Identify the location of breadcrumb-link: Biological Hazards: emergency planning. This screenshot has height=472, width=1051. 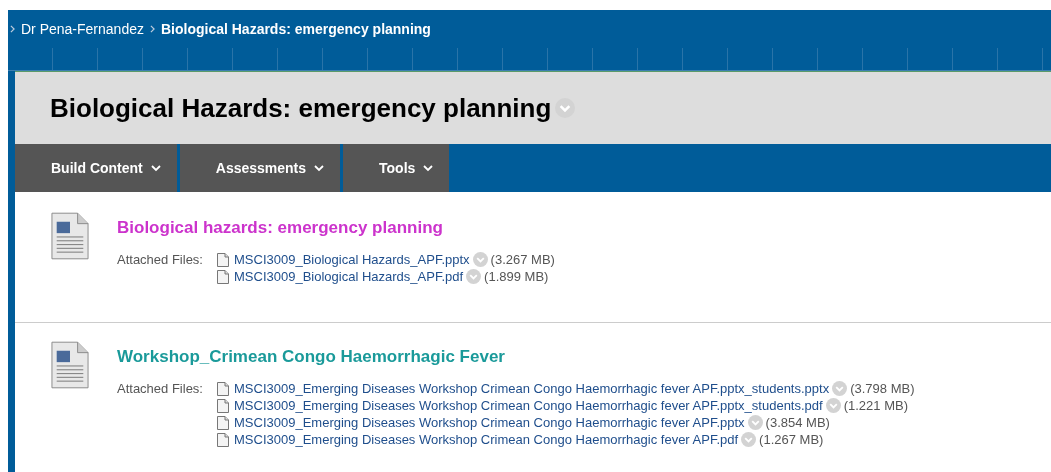
(295, 29).